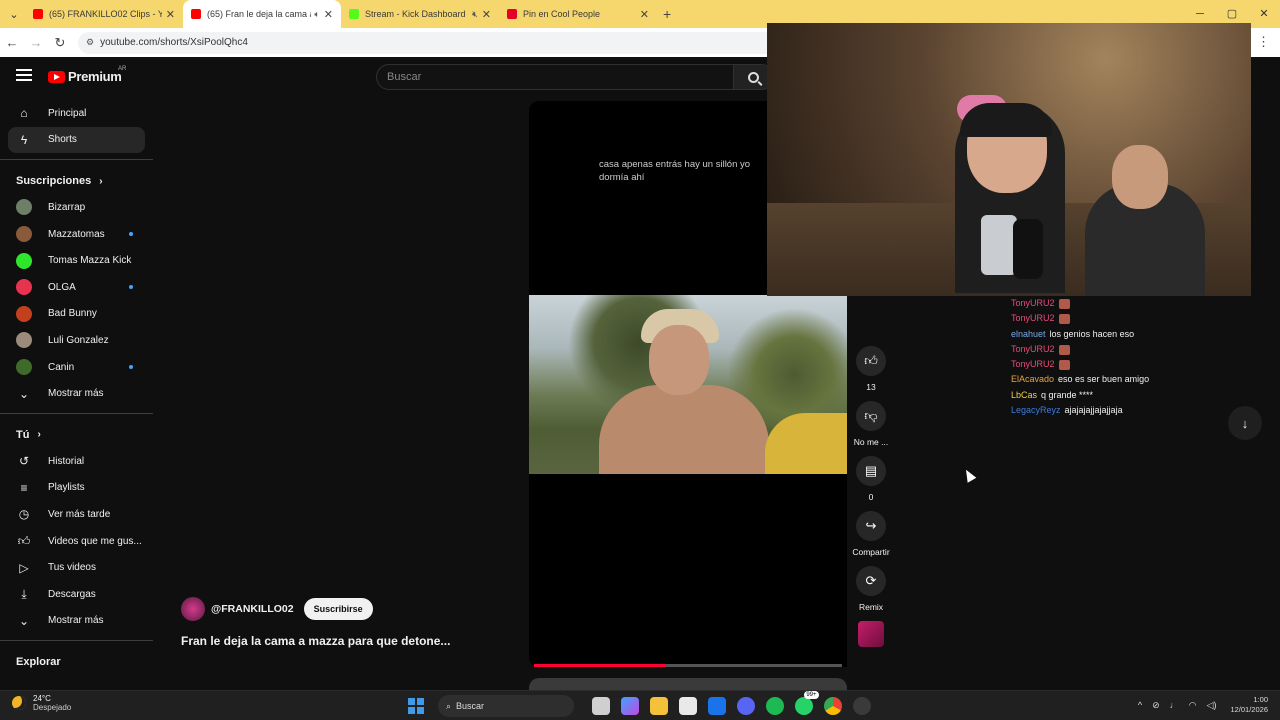 This screenshot has height=720, width=1280. Describe the element at coordinates (1024, 395) in the screenshot. I see `chat-username: LbCas` at that location.